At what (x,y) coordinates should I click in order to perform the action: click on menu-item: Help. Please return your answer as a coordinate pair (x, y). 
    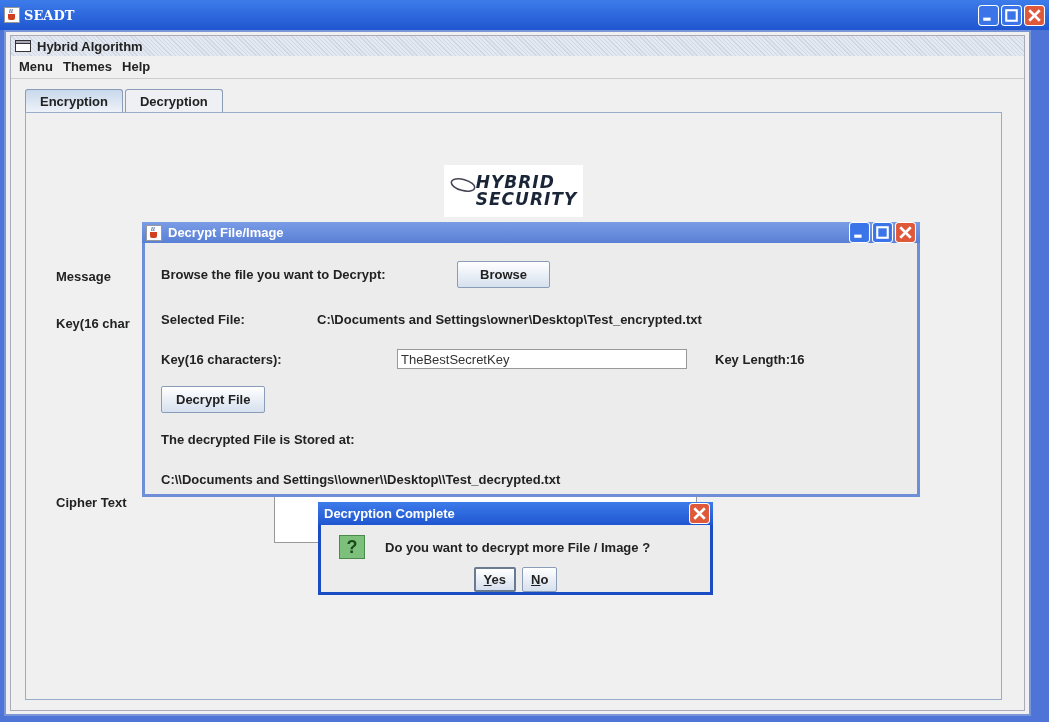
    Looking at the image, I should click on (136, 67).